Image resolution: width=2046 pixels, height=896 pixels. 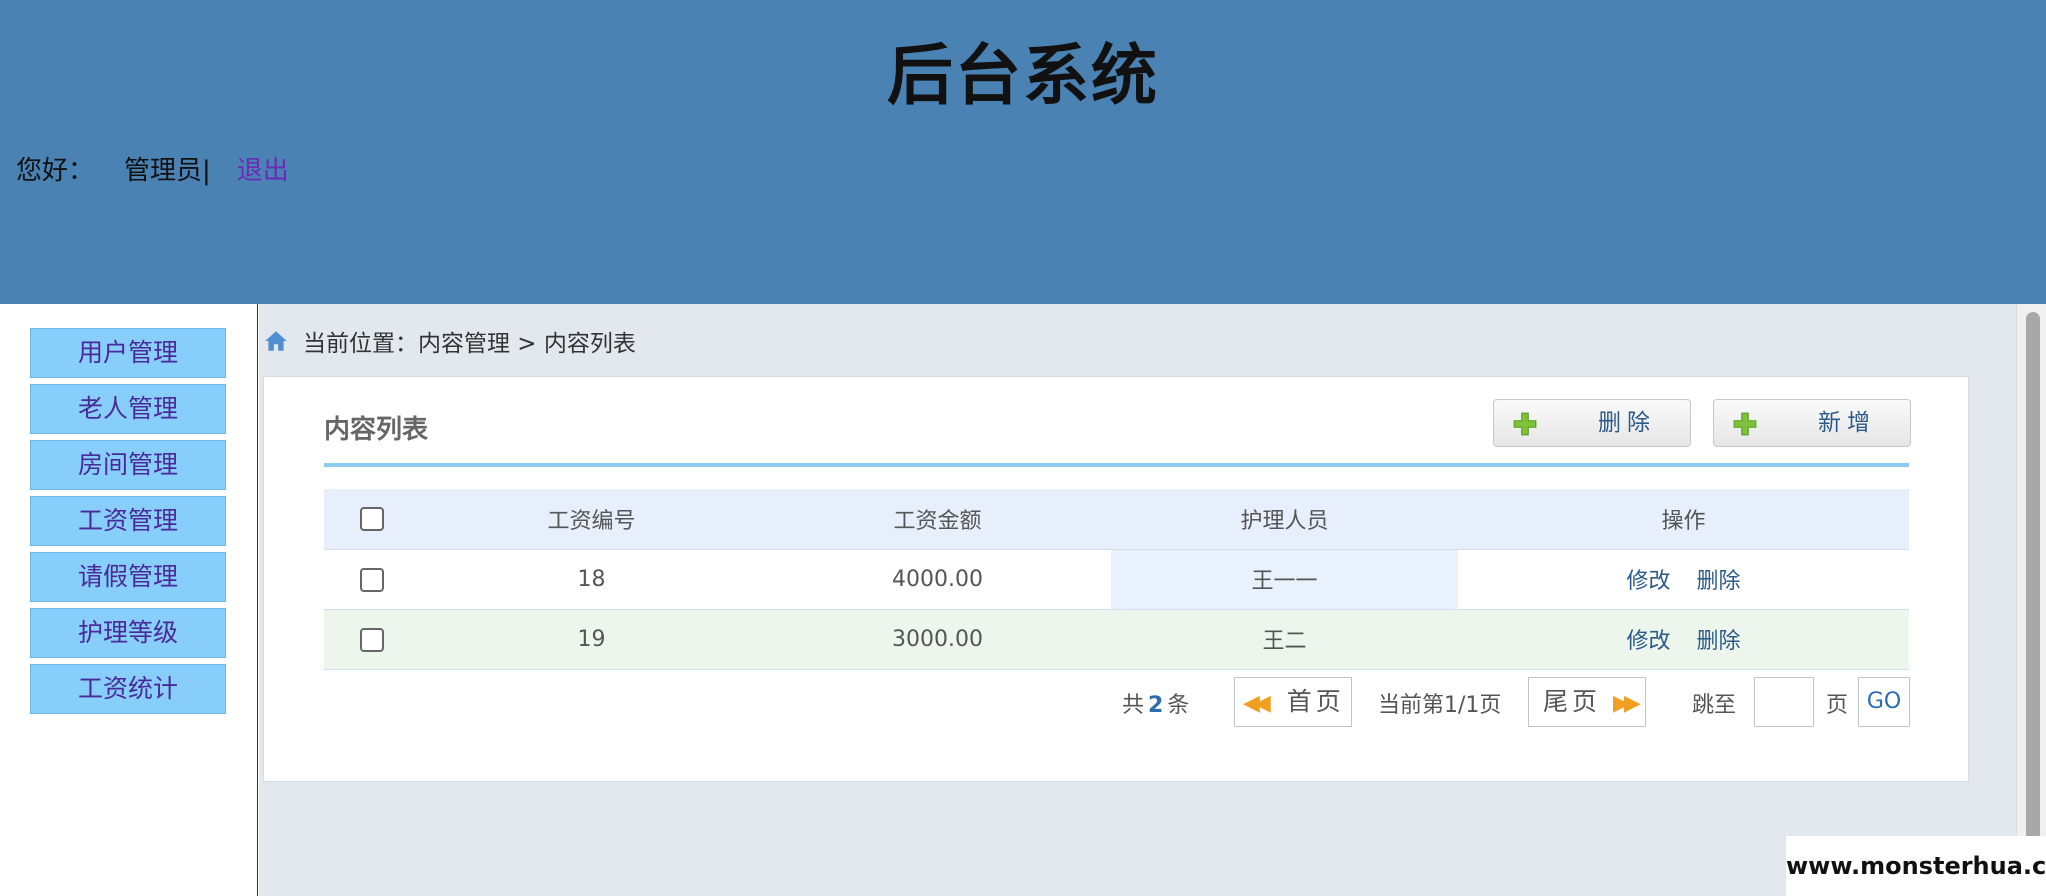 What do you see at coordinates (1178, 705) in the screenshot?
I see `total-suffix: 条` at bounding box center [1178, 705].